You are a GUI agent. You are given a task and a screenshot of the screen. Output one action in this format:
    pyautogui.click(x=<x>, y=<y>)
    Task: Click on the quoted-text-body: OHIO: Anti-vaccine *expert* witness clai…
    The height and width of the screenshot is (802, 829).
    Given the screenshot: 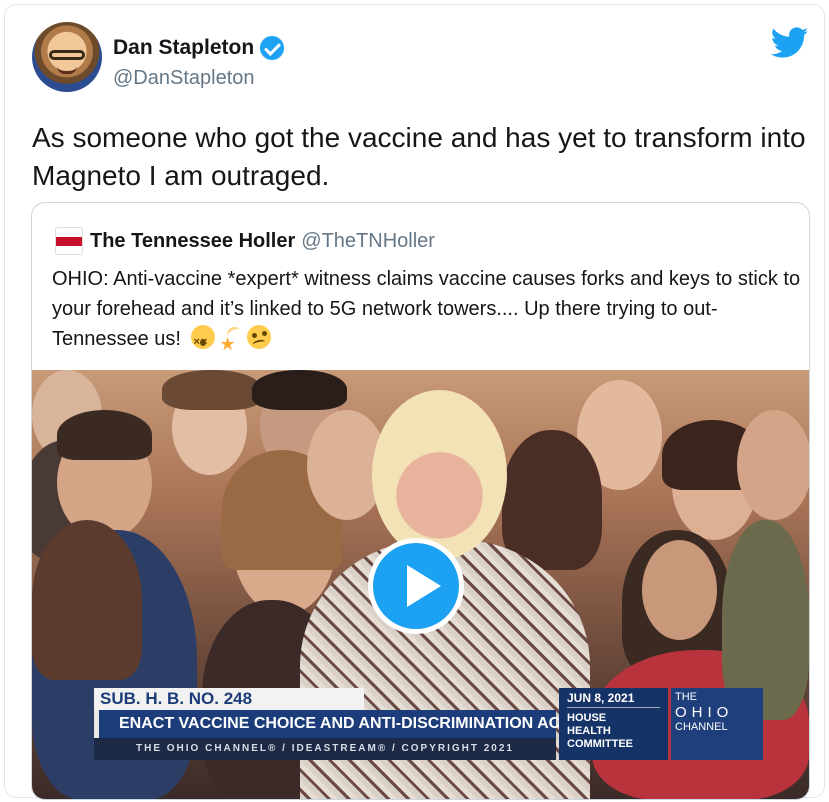 What is the action you would take?
    pyautogui.click(x=426, y=309)
    